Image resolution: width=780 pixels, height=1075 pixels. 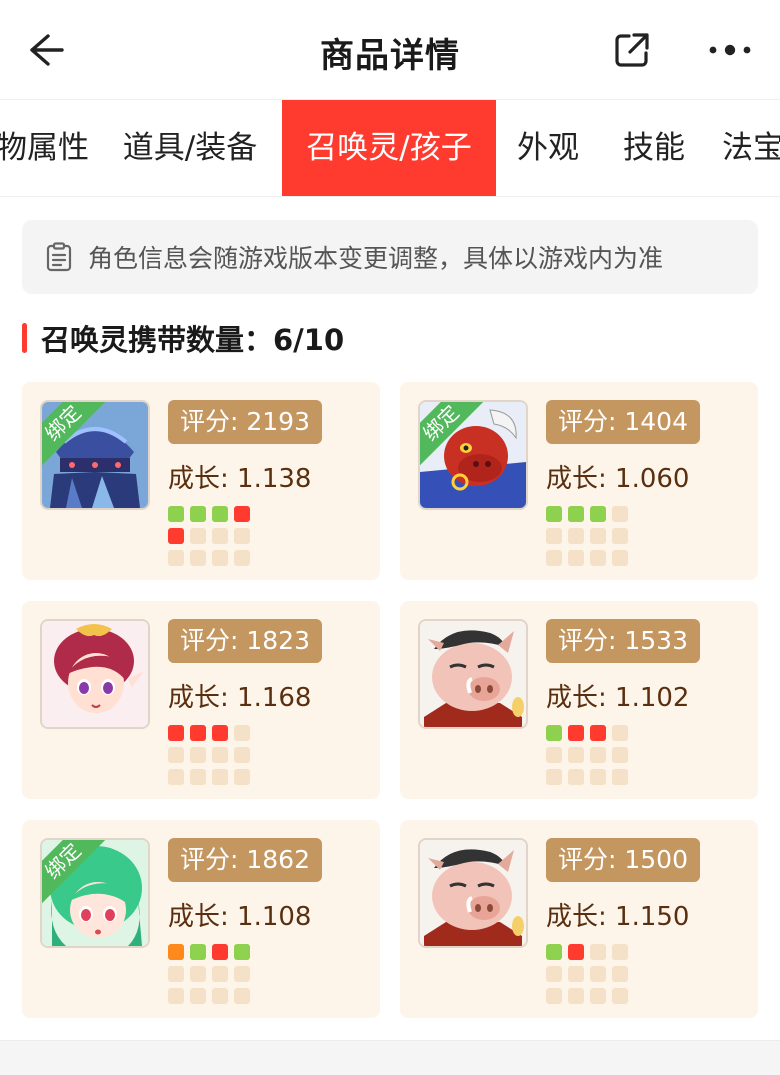 What do you see at coordinates (245, 860) in the screenshot?
I see `score-badge: 评分: 1862` at bounding box center [245, 860].